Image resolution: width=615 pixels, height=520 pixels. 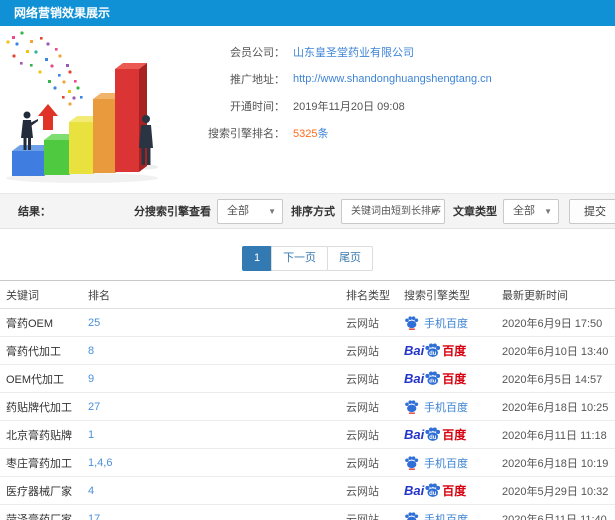 What do you see at coordinates (44, 512) in the screenshot?
I see `keyword-cell: 菏泽膏药厂家` at bounding box center [44, 512].